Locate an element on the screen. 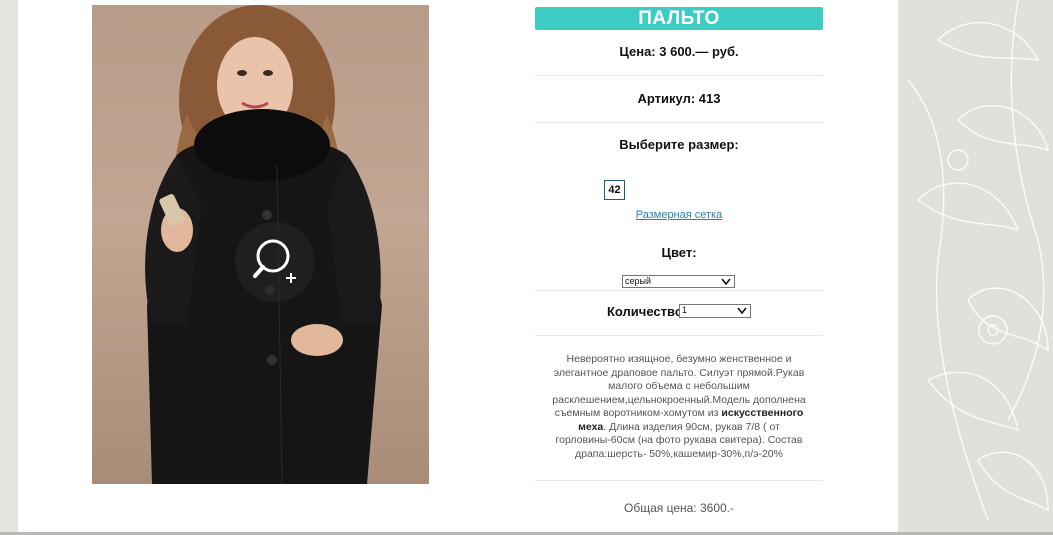 The width and height of the screenshot is (1053, 535). zoom-in-icon is located at coordinates (274, 261).